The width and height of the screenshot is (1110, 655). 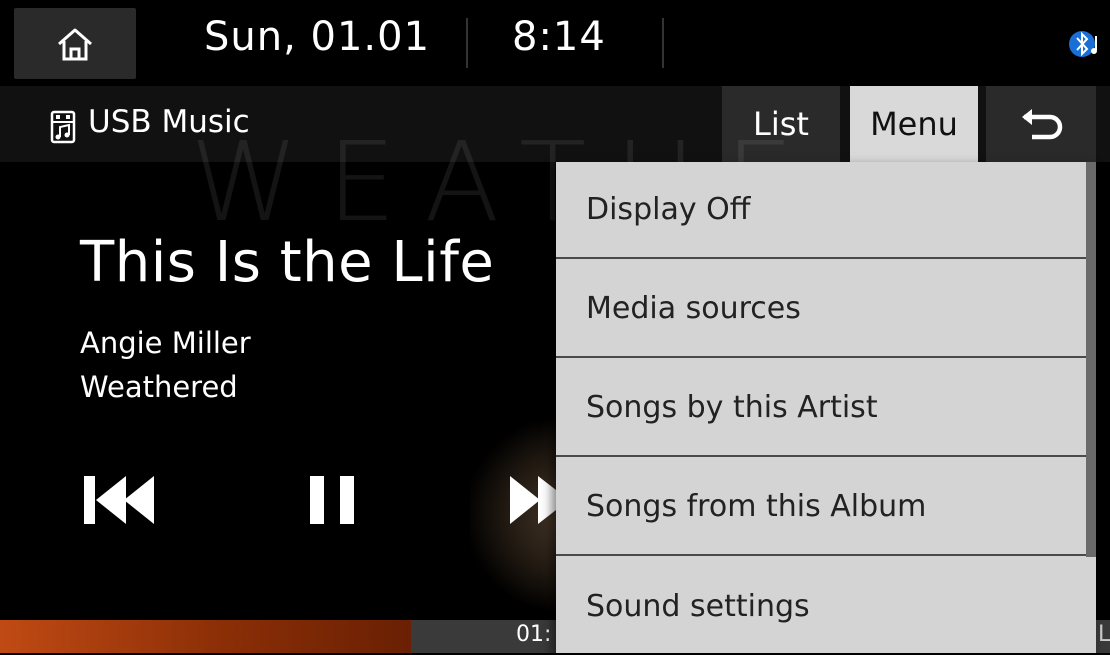 I want to click on menu-scrollbar, so click(x=1091, y=359).